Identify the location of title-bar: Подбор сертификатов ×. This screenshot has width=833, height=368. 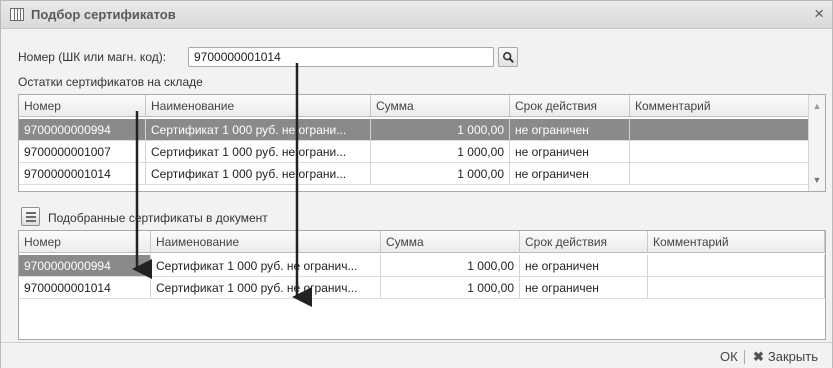
(416, 15).